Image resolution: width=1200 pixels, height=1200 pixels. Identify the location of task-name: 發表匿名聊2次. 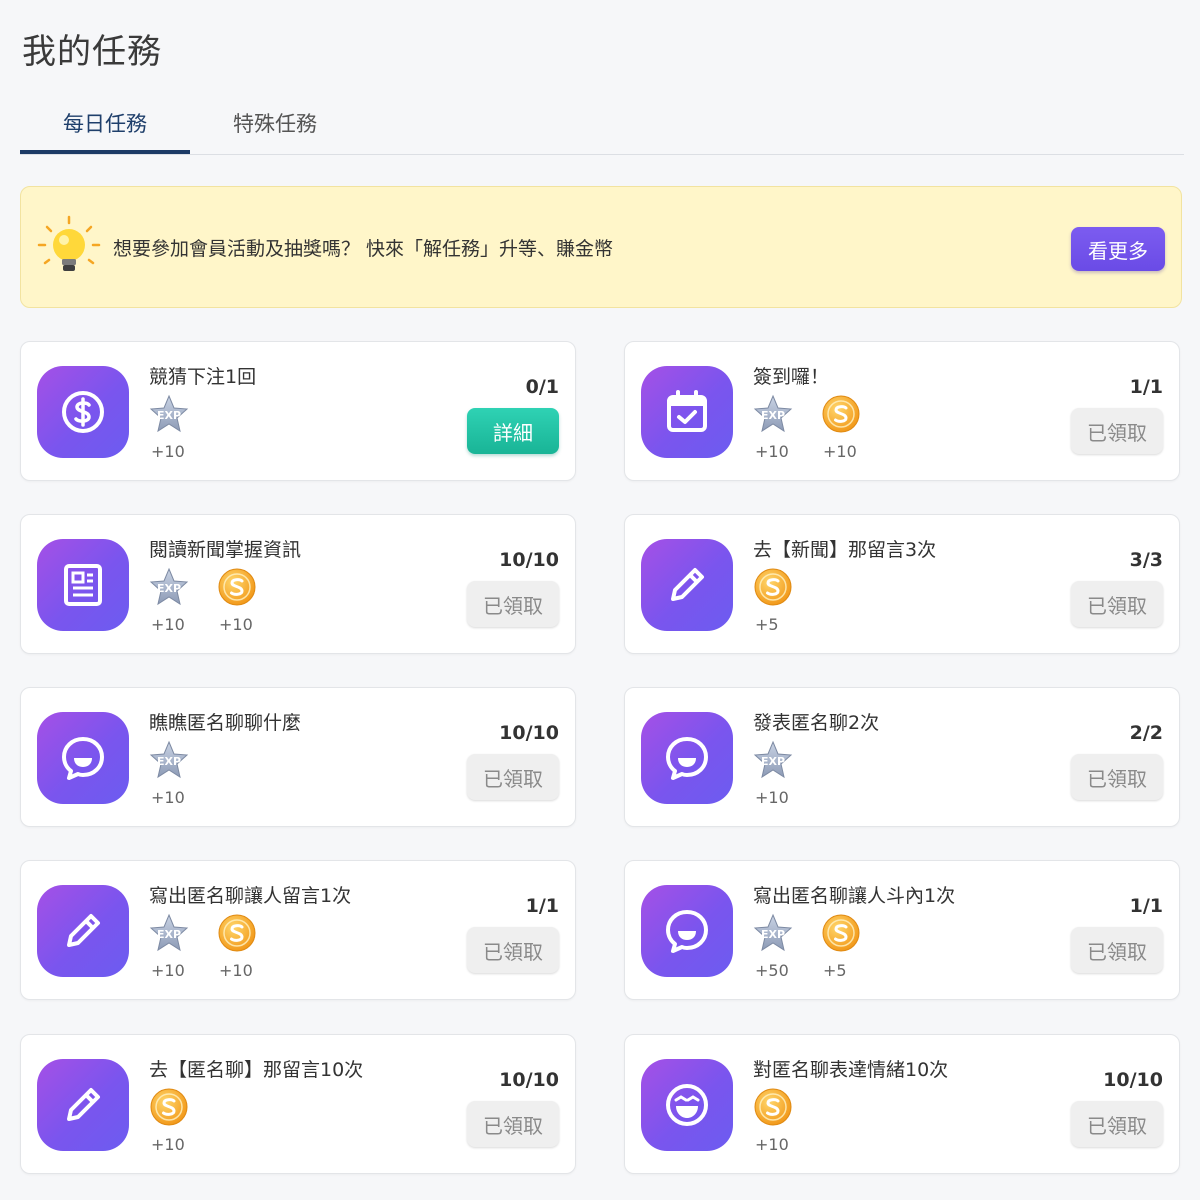
(816, 723).